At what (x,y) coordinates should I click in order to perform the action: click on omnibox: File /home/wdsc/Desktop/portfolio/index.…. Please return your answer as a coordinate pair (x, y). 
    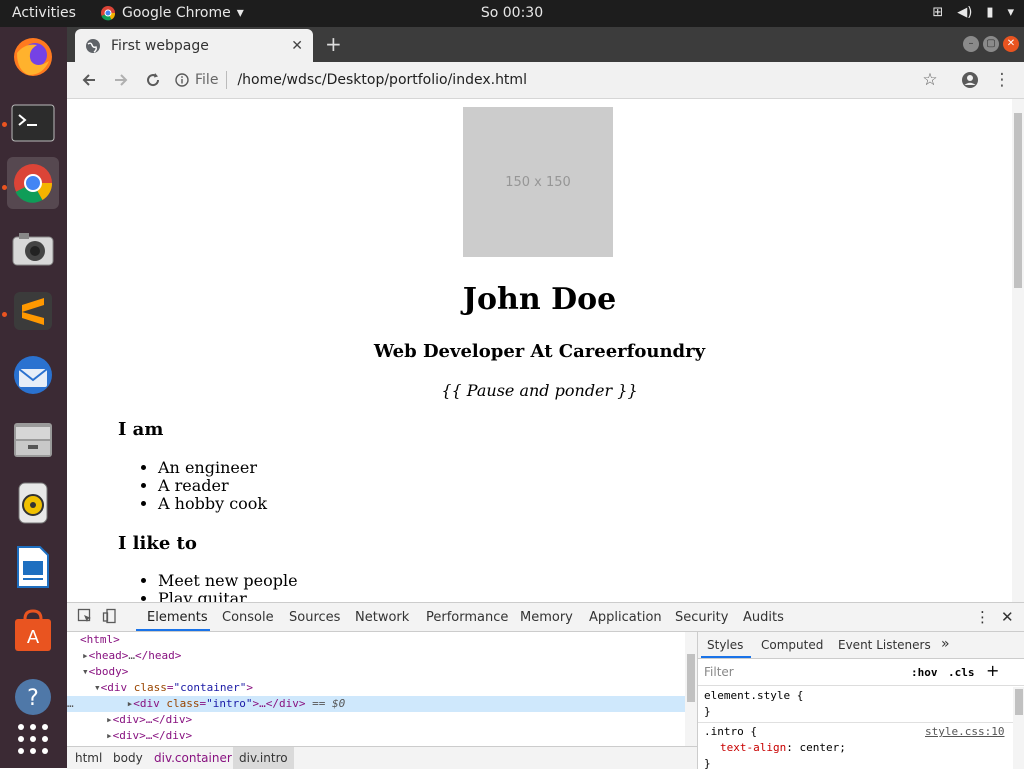
    Looking at the image, I should click on (560, 80).